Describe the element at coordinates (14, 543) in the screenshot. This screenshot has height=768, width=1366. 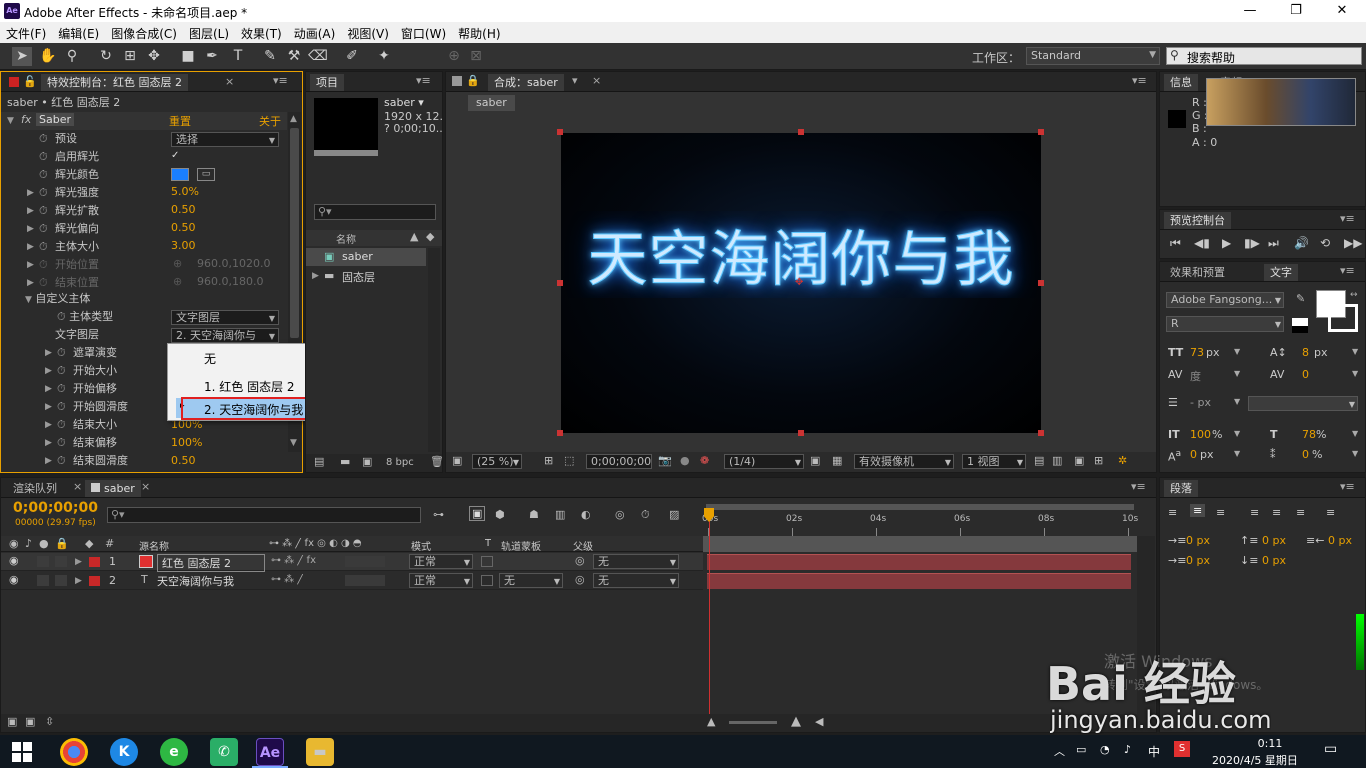
I see `video-visibility-icon: ◉` at that location.